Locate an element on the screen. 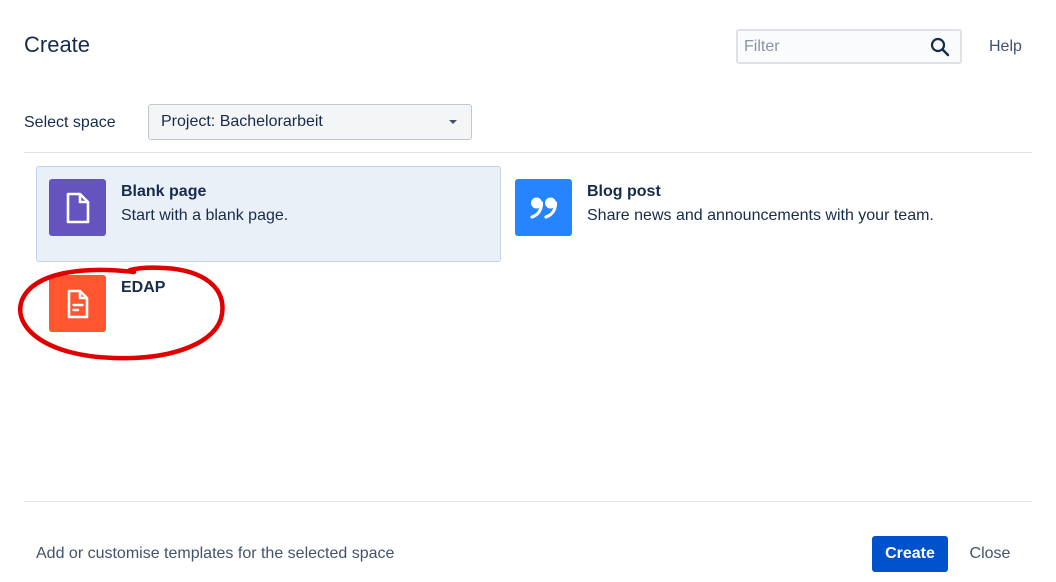 The height and width of the screenshot is (582, 1056). help-link: Help is located at coordinates (1005, 47).